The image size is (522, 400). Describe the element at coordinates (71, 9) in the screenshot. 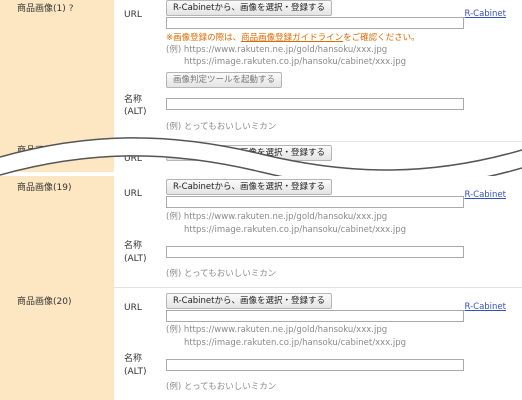

I see `help-icon: ?` at that location.